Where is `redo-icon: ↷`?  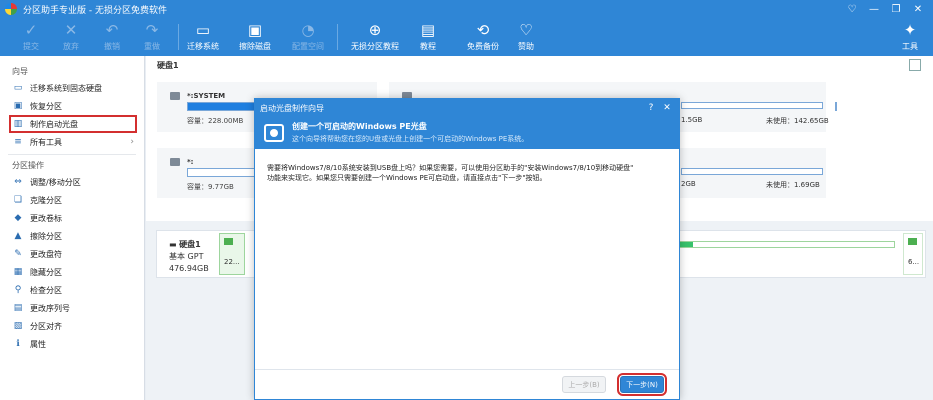
redo-icon: ↷ is located at coordinates (152, 29).